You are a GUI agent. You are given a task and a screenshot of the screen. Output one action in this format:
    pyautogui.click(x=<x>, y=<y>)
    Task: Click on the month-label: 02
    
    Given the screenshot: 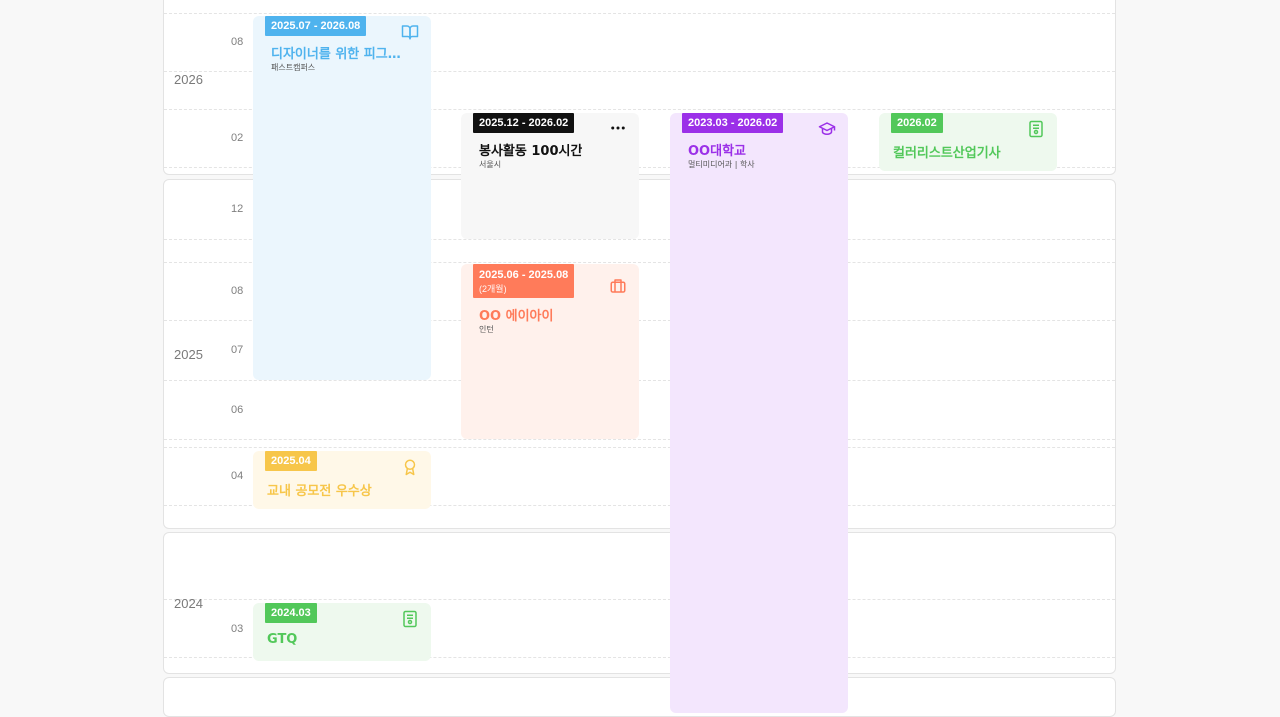 What is the action you would take?
    pyautogui.click(x=237, y=138)
    